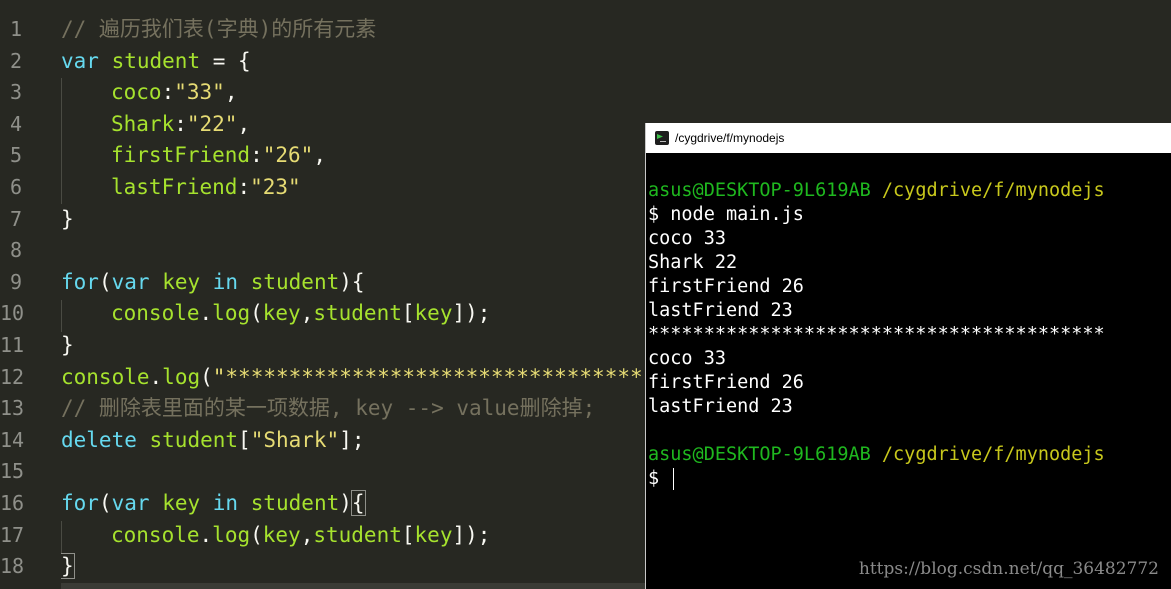  What do you see at coordinates (328, 408) in the screenshot?
I see `code-line-13: // 删除表里面的某一项数据, key --> value删除掉;` at bounding box center [328, 408].